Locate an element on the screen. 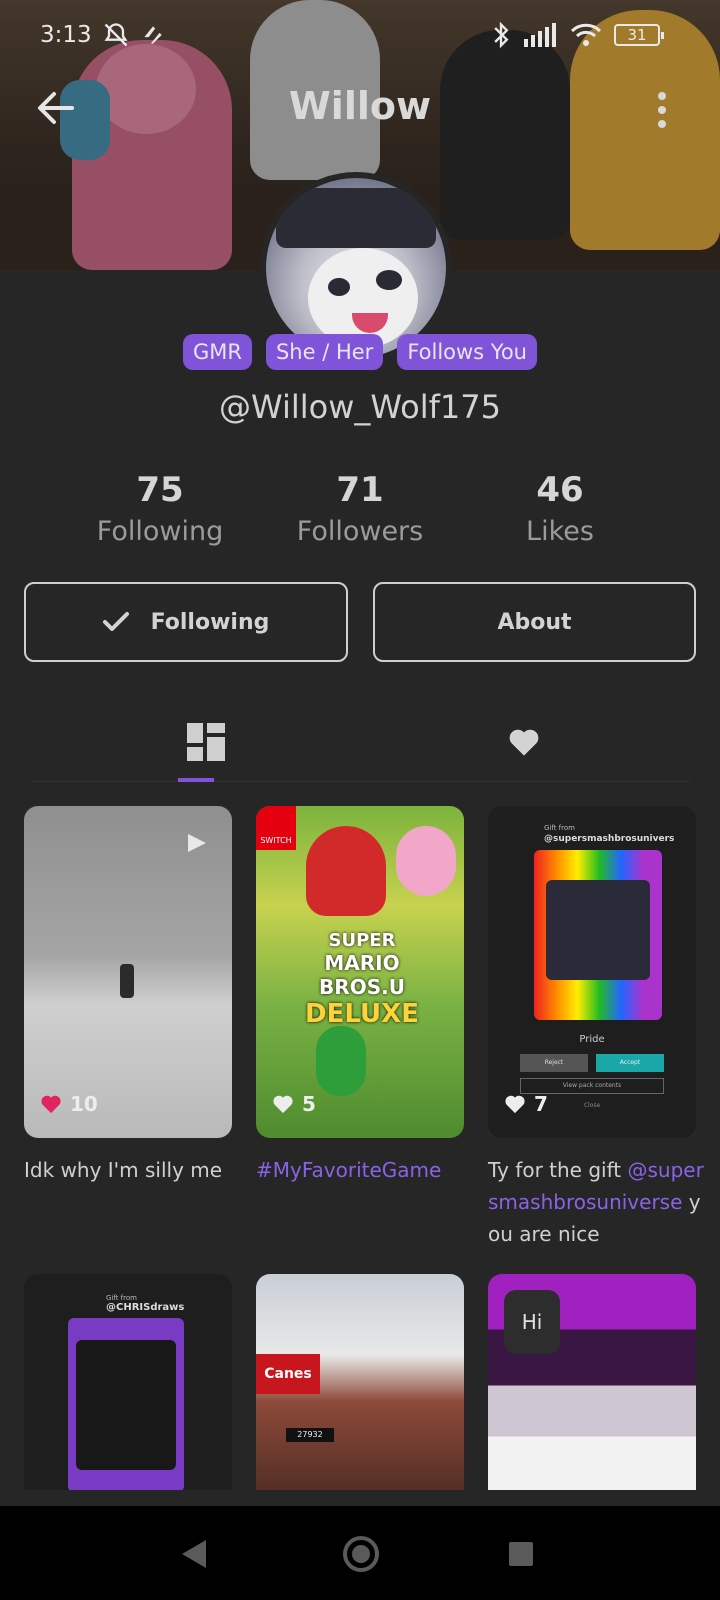  profile-stats: 75 Following 71 Followers 46 Likes is located at coordinates (360, 508).